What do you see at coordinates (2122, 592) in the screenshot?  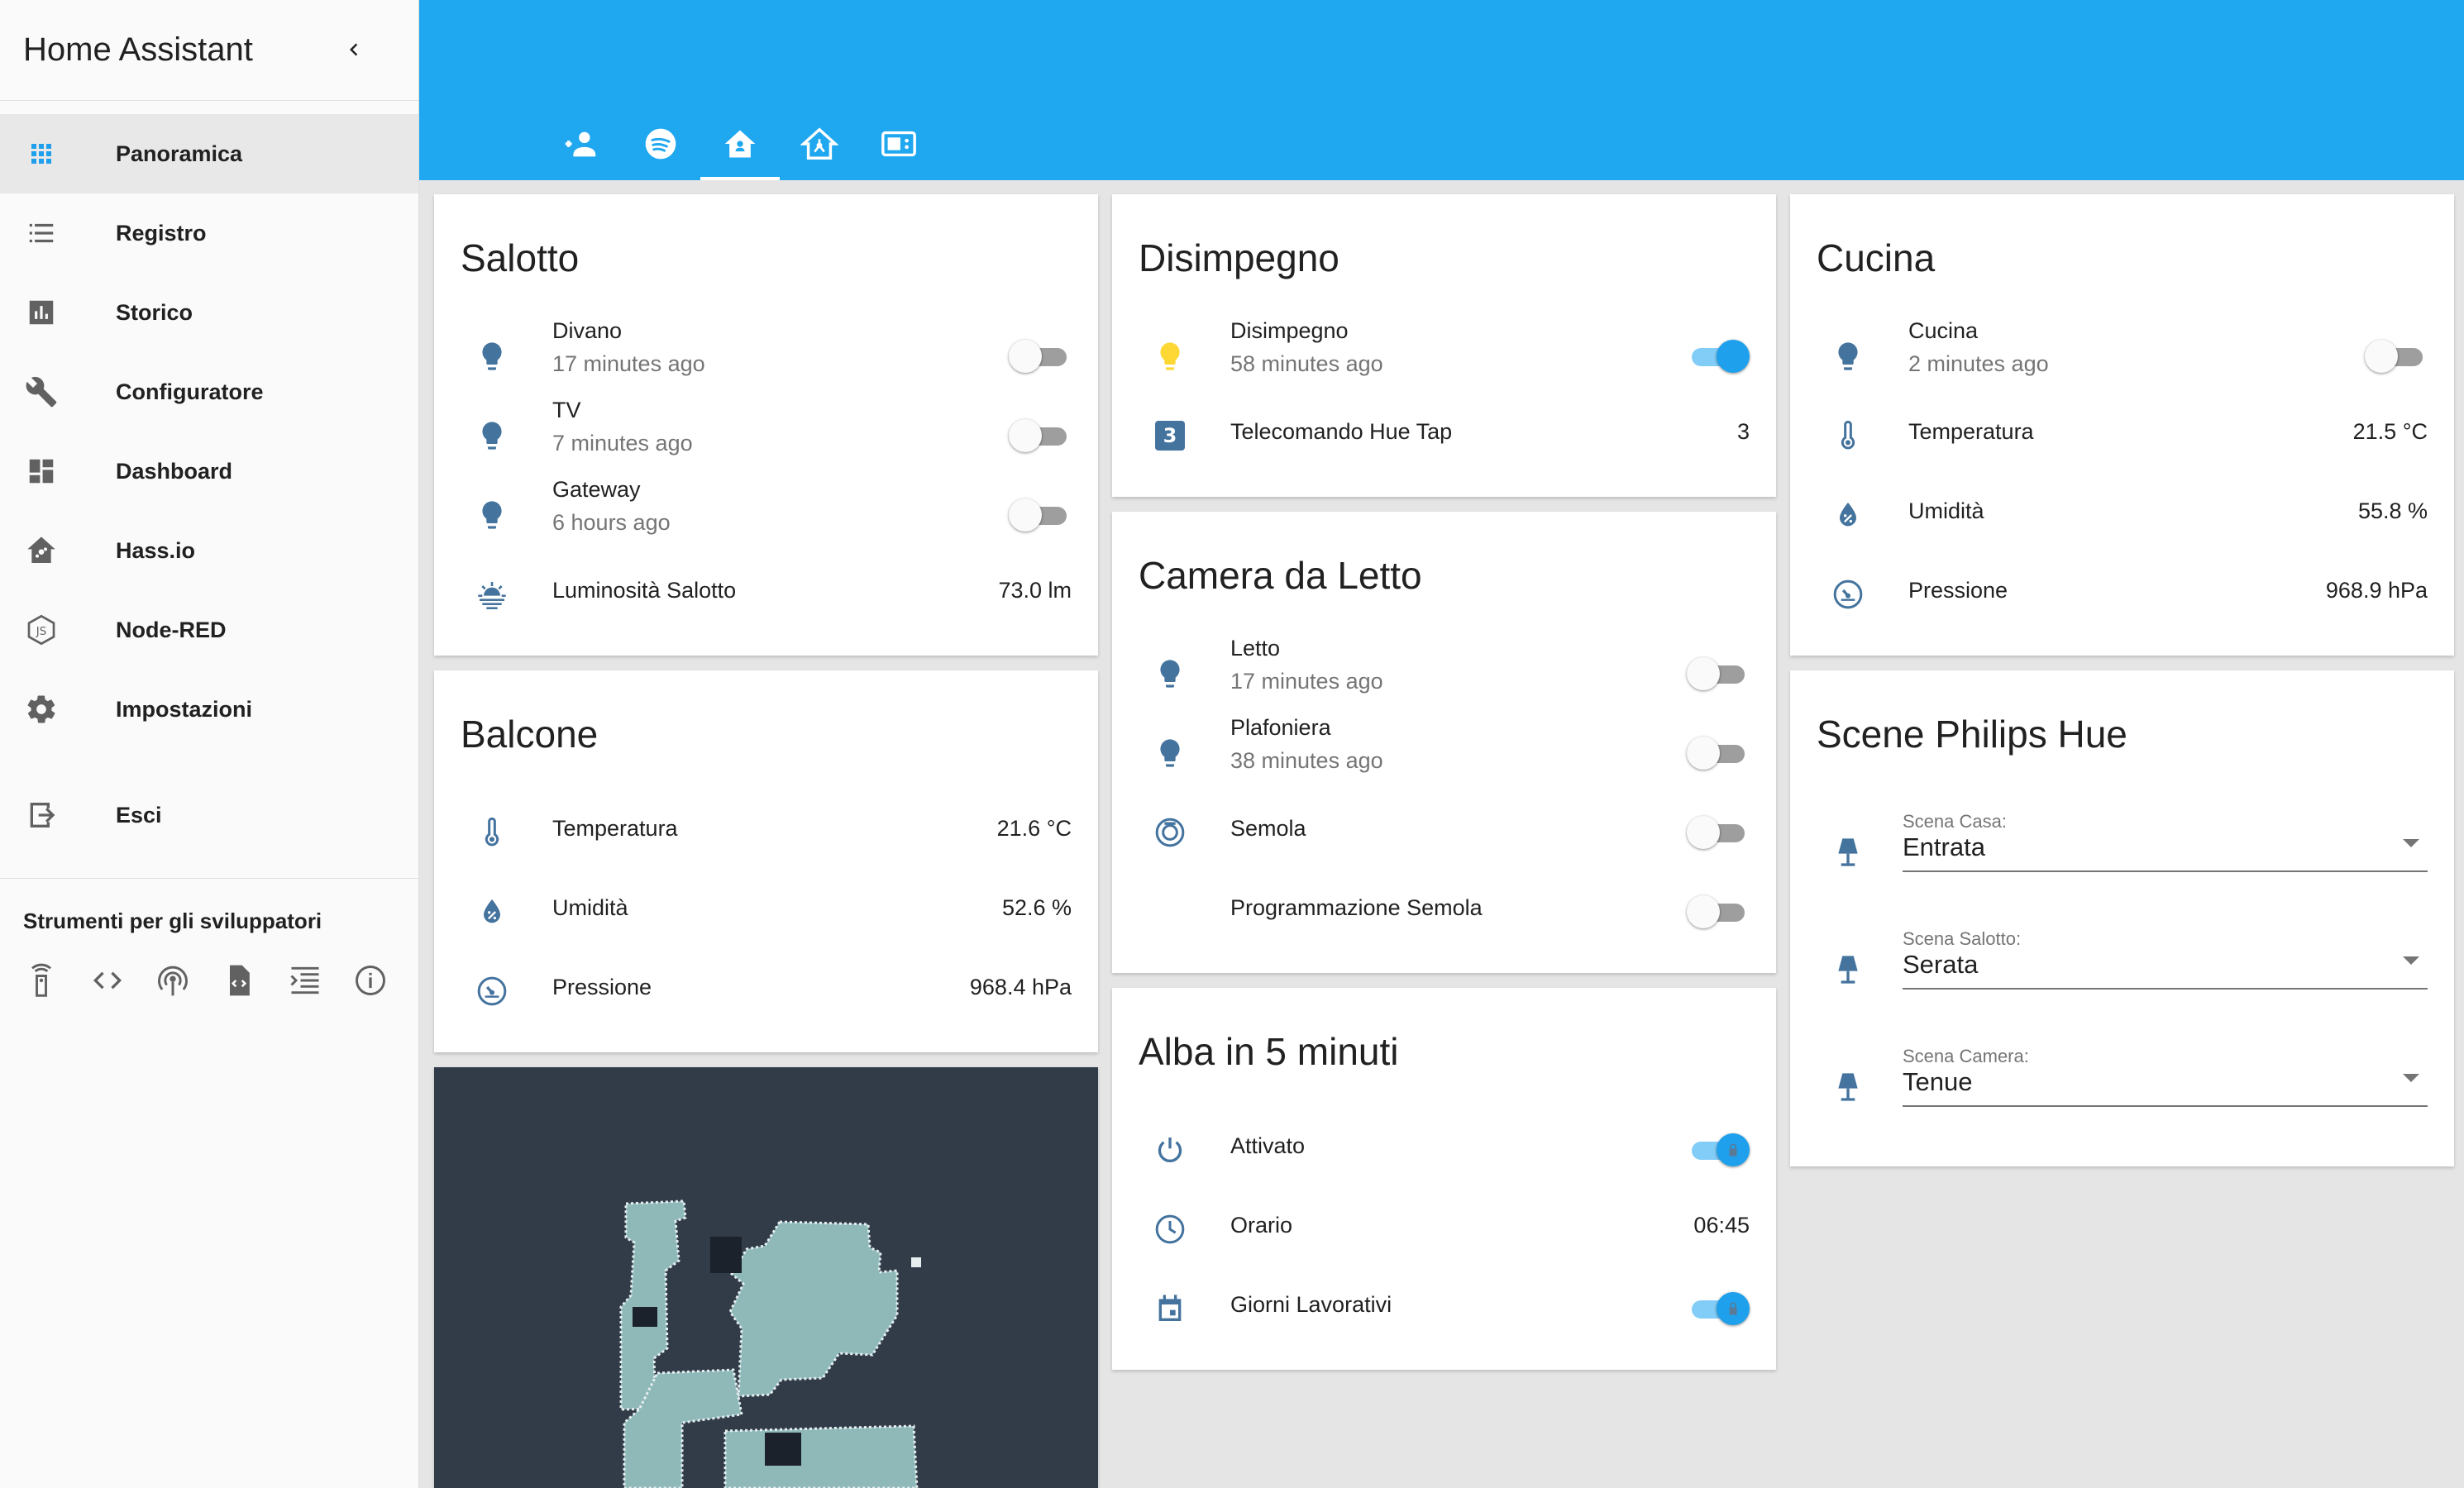 I see `entity-row-pressione: Pressione 968.9 hPa` at bounding box center [2122, 592].